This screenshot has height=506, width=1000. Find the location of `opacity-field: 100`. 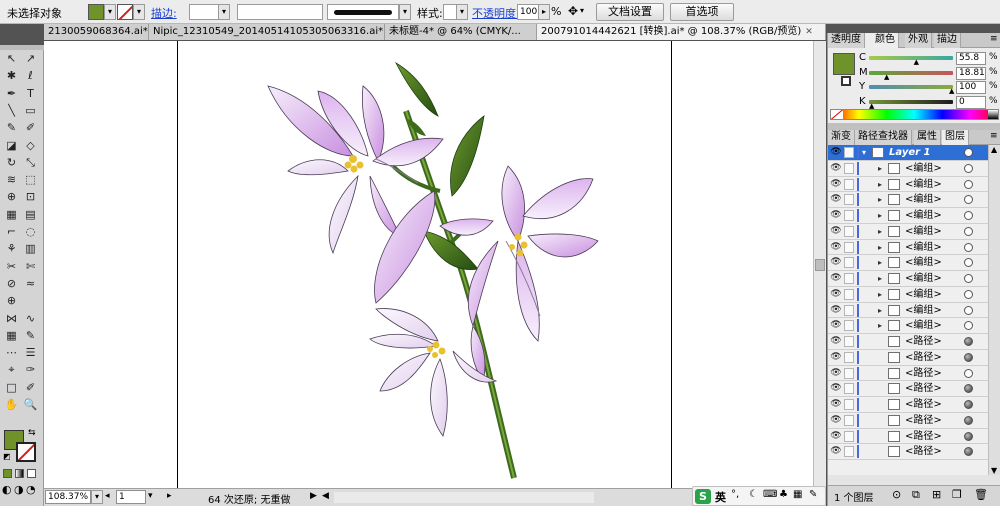

opacity-field: 100 is located at coordinates (528, 12).